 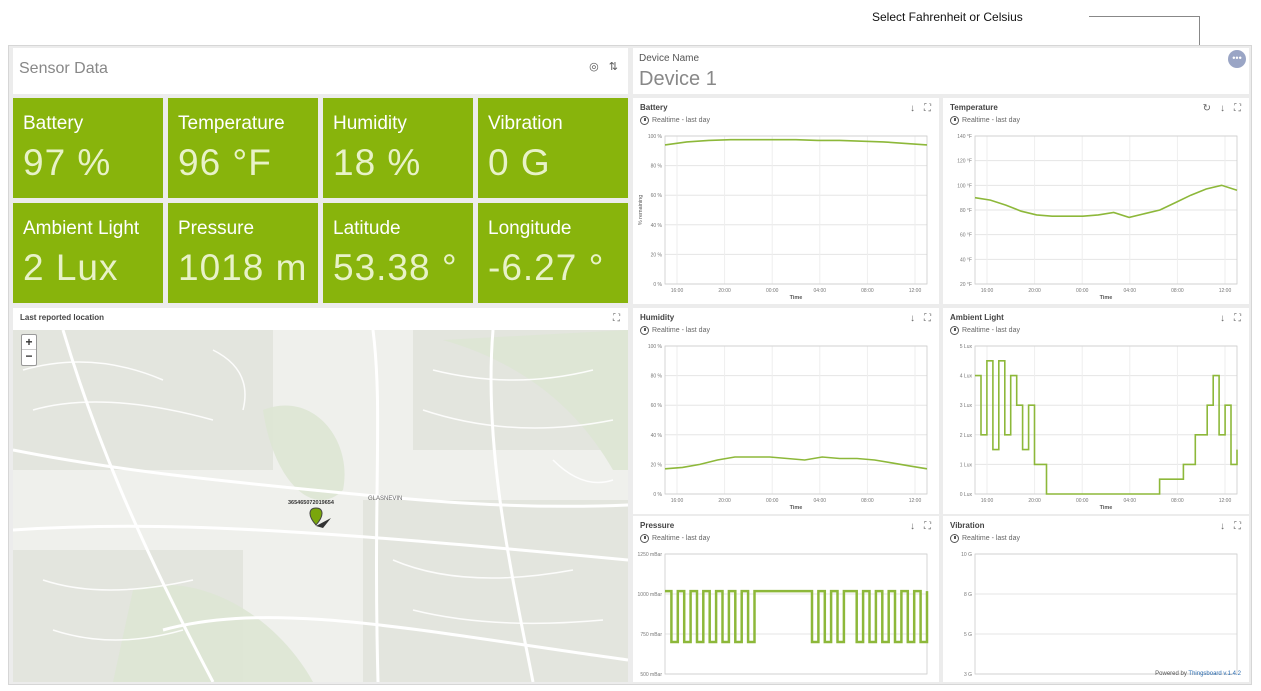 I want to click on swap-icon: ⇅, so click(x=613, y=66).